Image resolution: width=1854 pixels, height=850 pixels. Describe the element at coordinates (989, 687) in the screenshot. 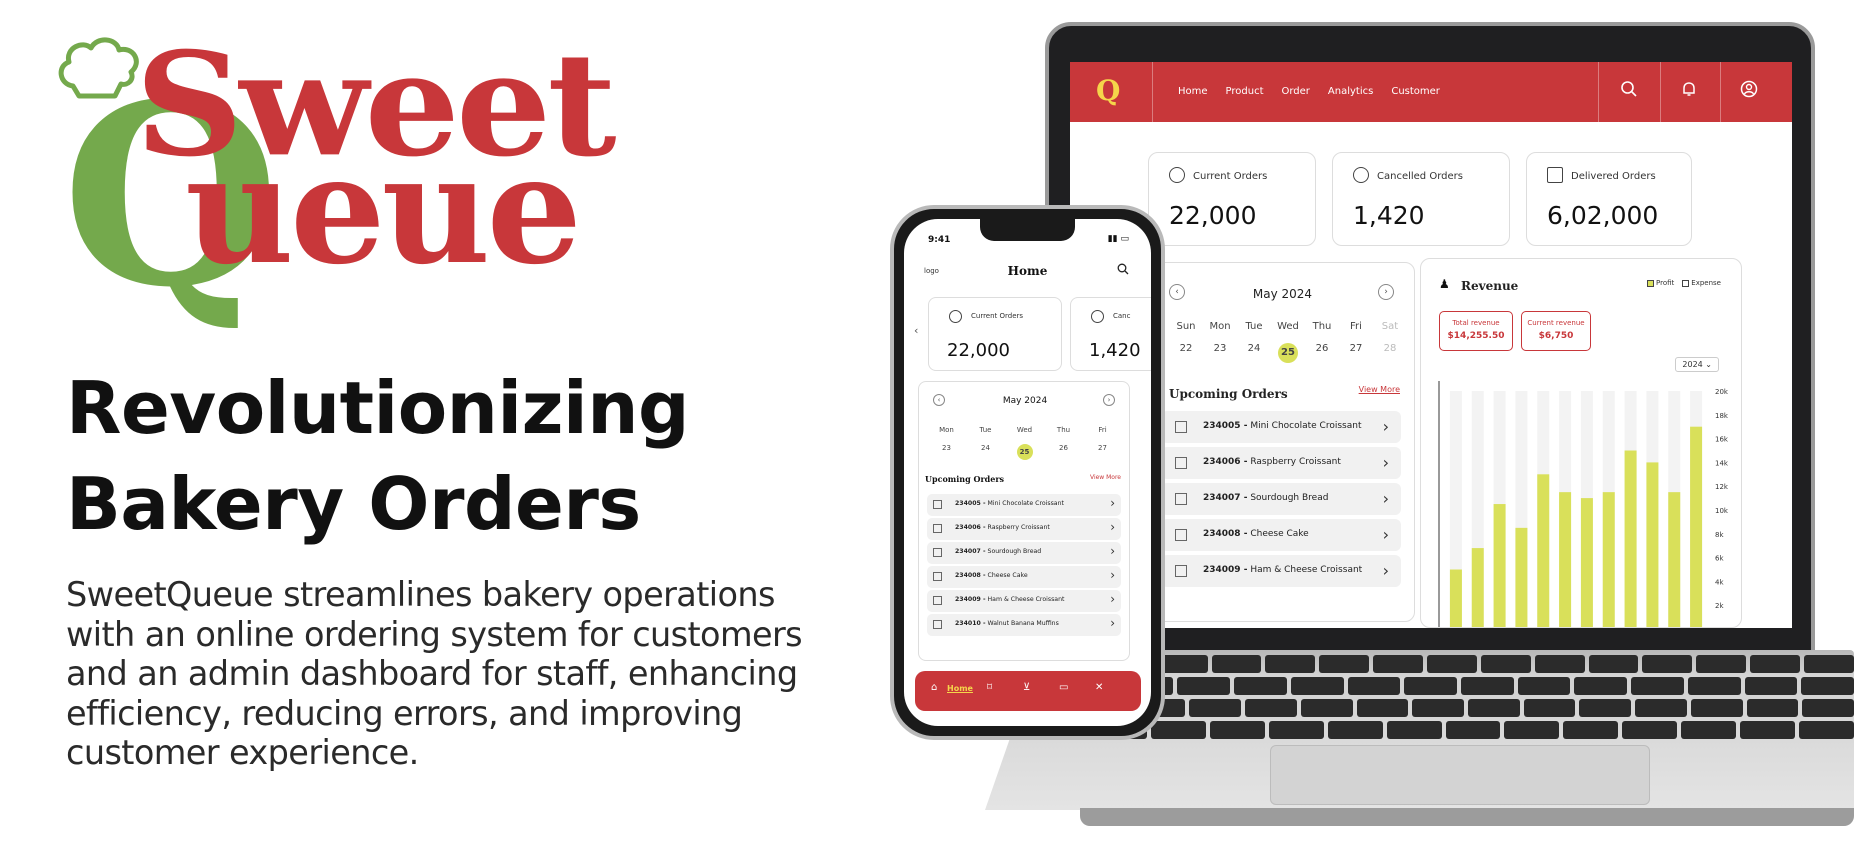

I see `tag-icon: ⌑` at that location.